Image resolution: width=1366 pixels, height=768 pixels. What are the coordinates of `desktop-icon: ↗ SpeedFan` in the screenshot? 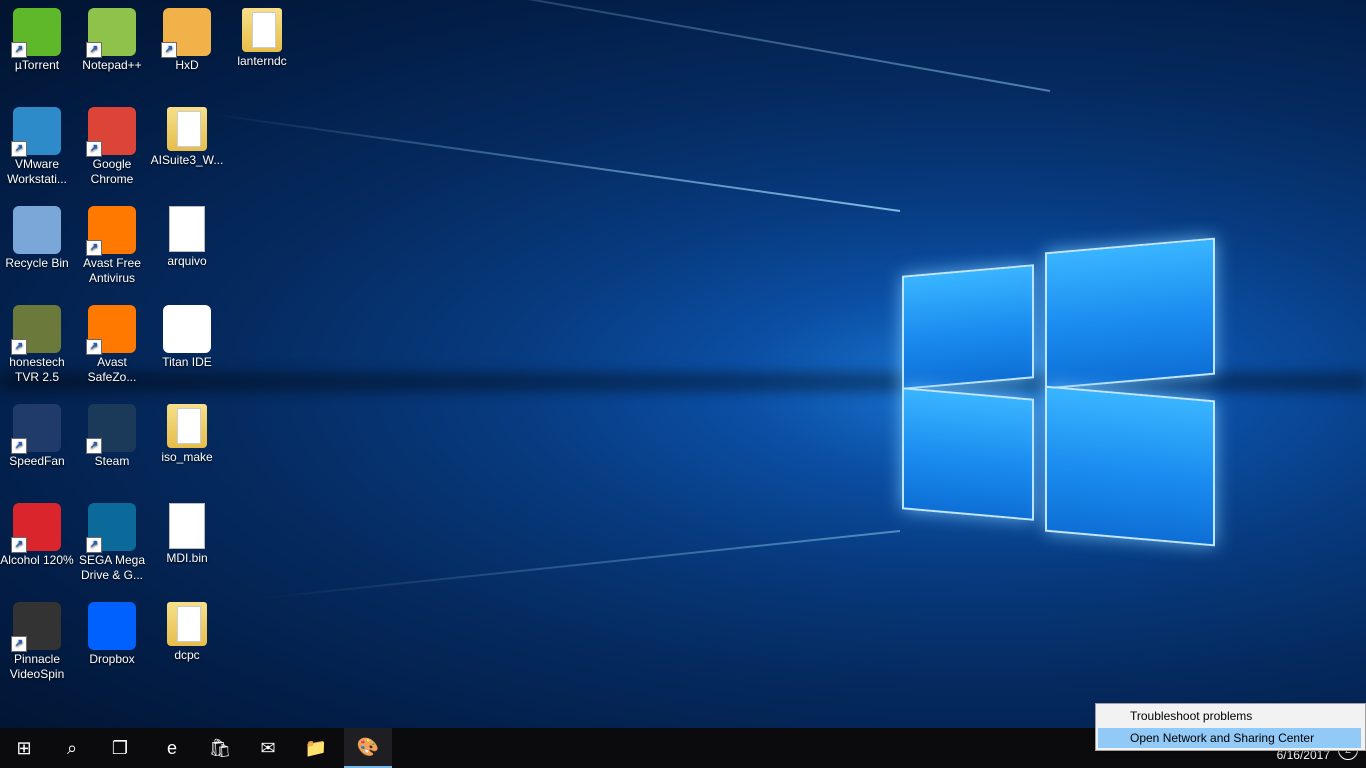 It's located at (37, 436).